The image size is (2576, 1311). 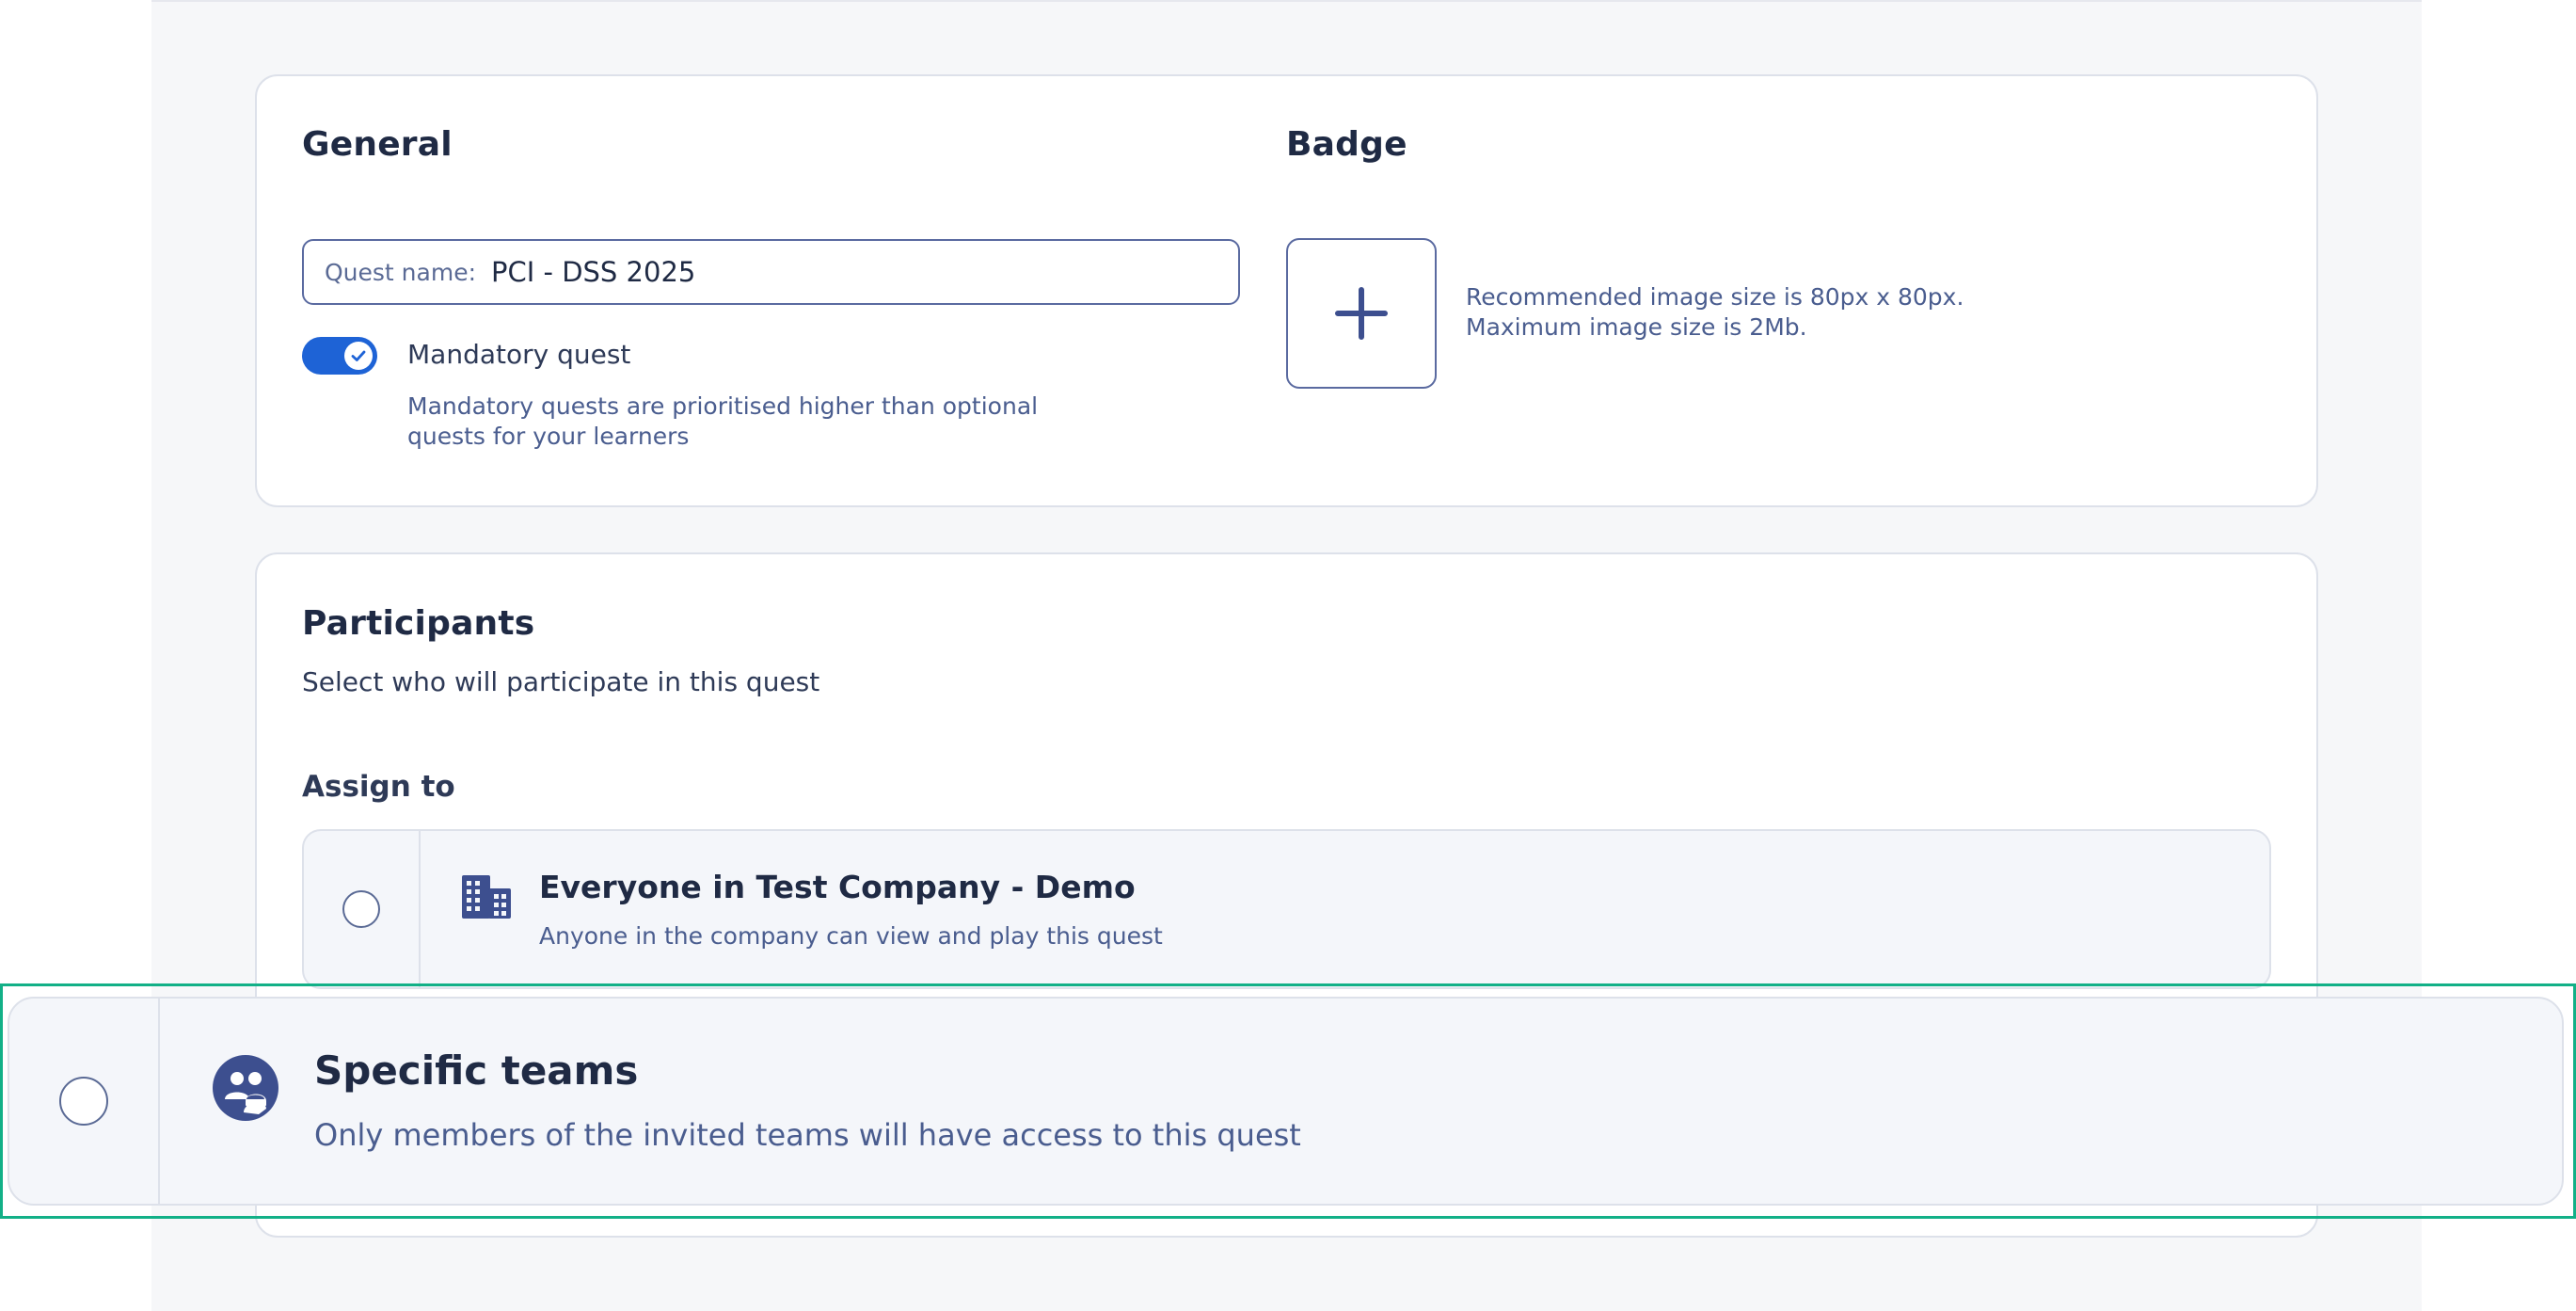 I want to click on add-badge-button, so click(x=1361, y=314).